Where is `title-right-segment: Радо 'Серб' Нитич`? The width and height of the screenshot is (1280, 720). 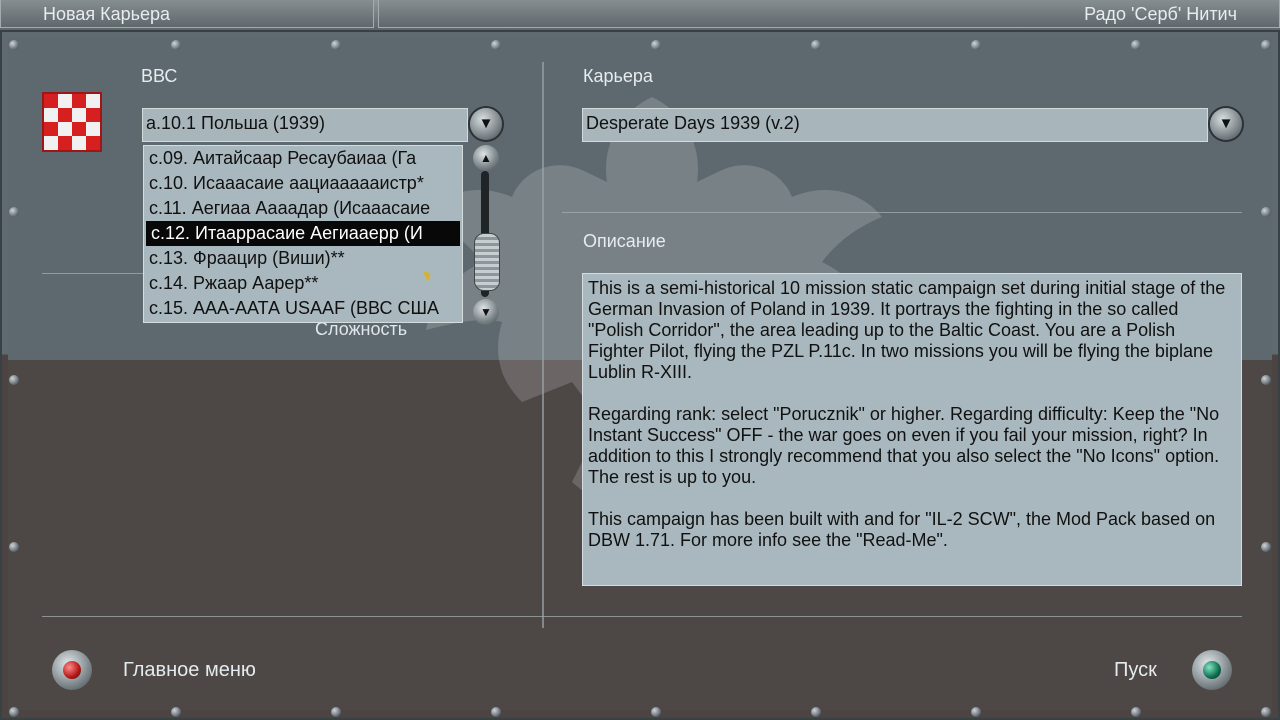
title-right-segment: Радо 'Серб' Нитич is located at coordinates (829, 14).